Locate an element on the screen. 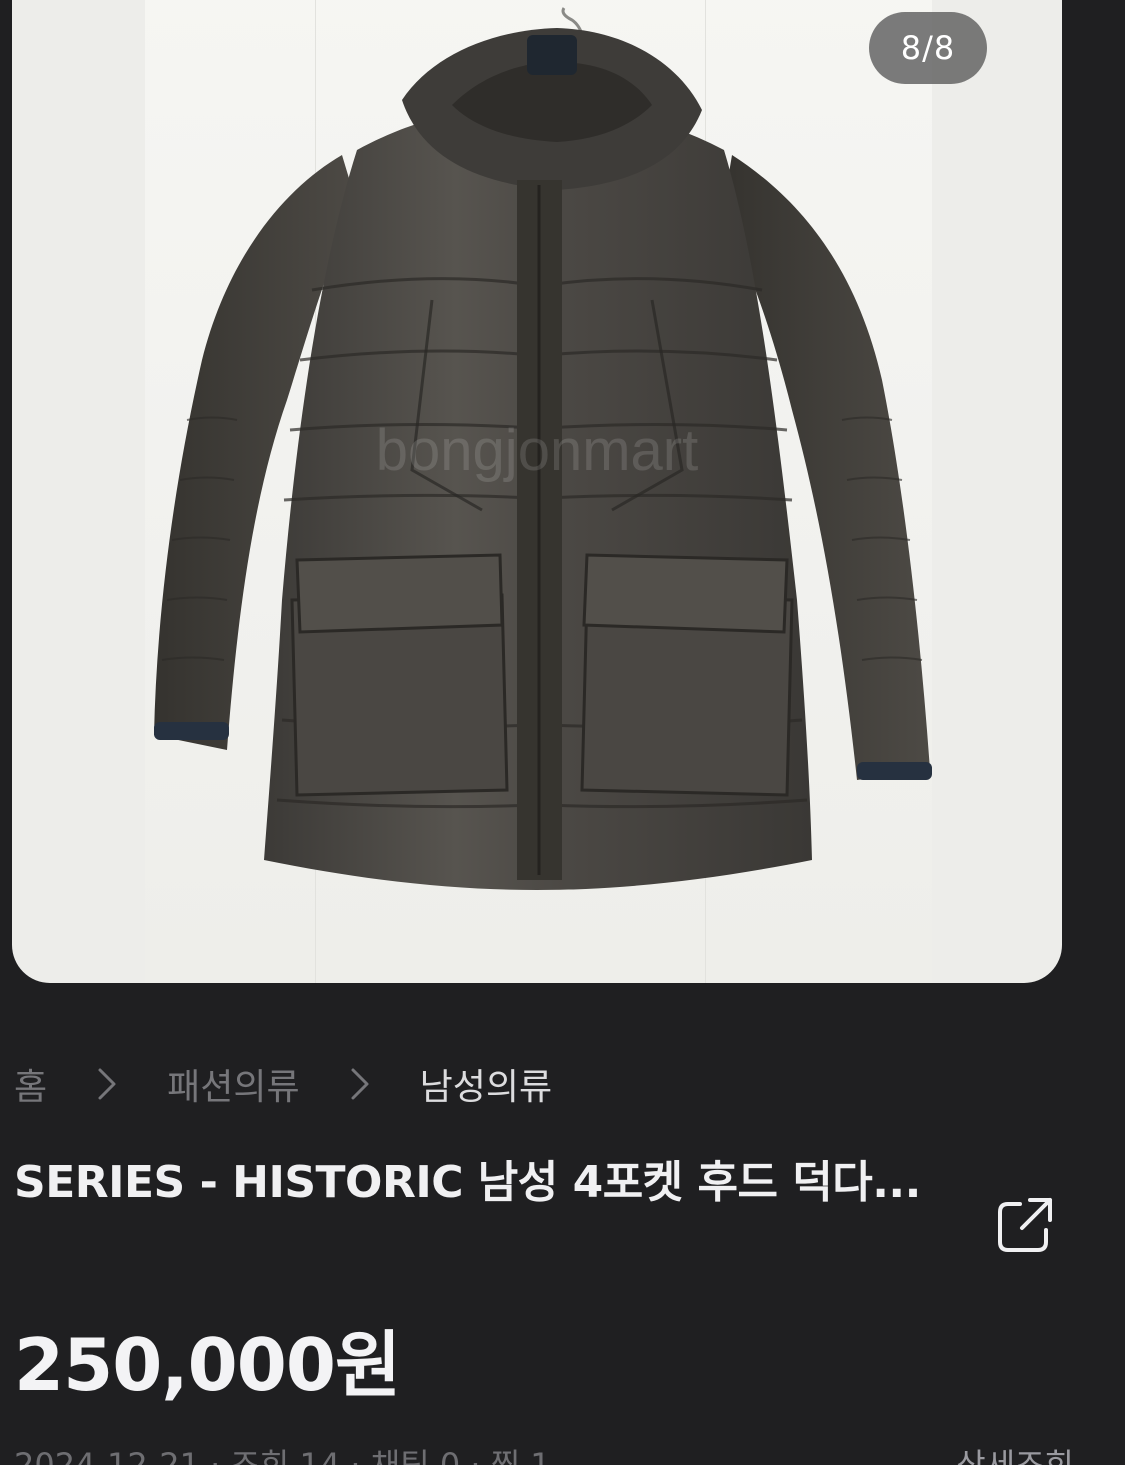 The height and width of the screenshot is (1465, 1125). meta-stats: 2024-12-21 · 조회 14 · 채팅 0 · 찜 1 is located at coordinates (282, 1455).